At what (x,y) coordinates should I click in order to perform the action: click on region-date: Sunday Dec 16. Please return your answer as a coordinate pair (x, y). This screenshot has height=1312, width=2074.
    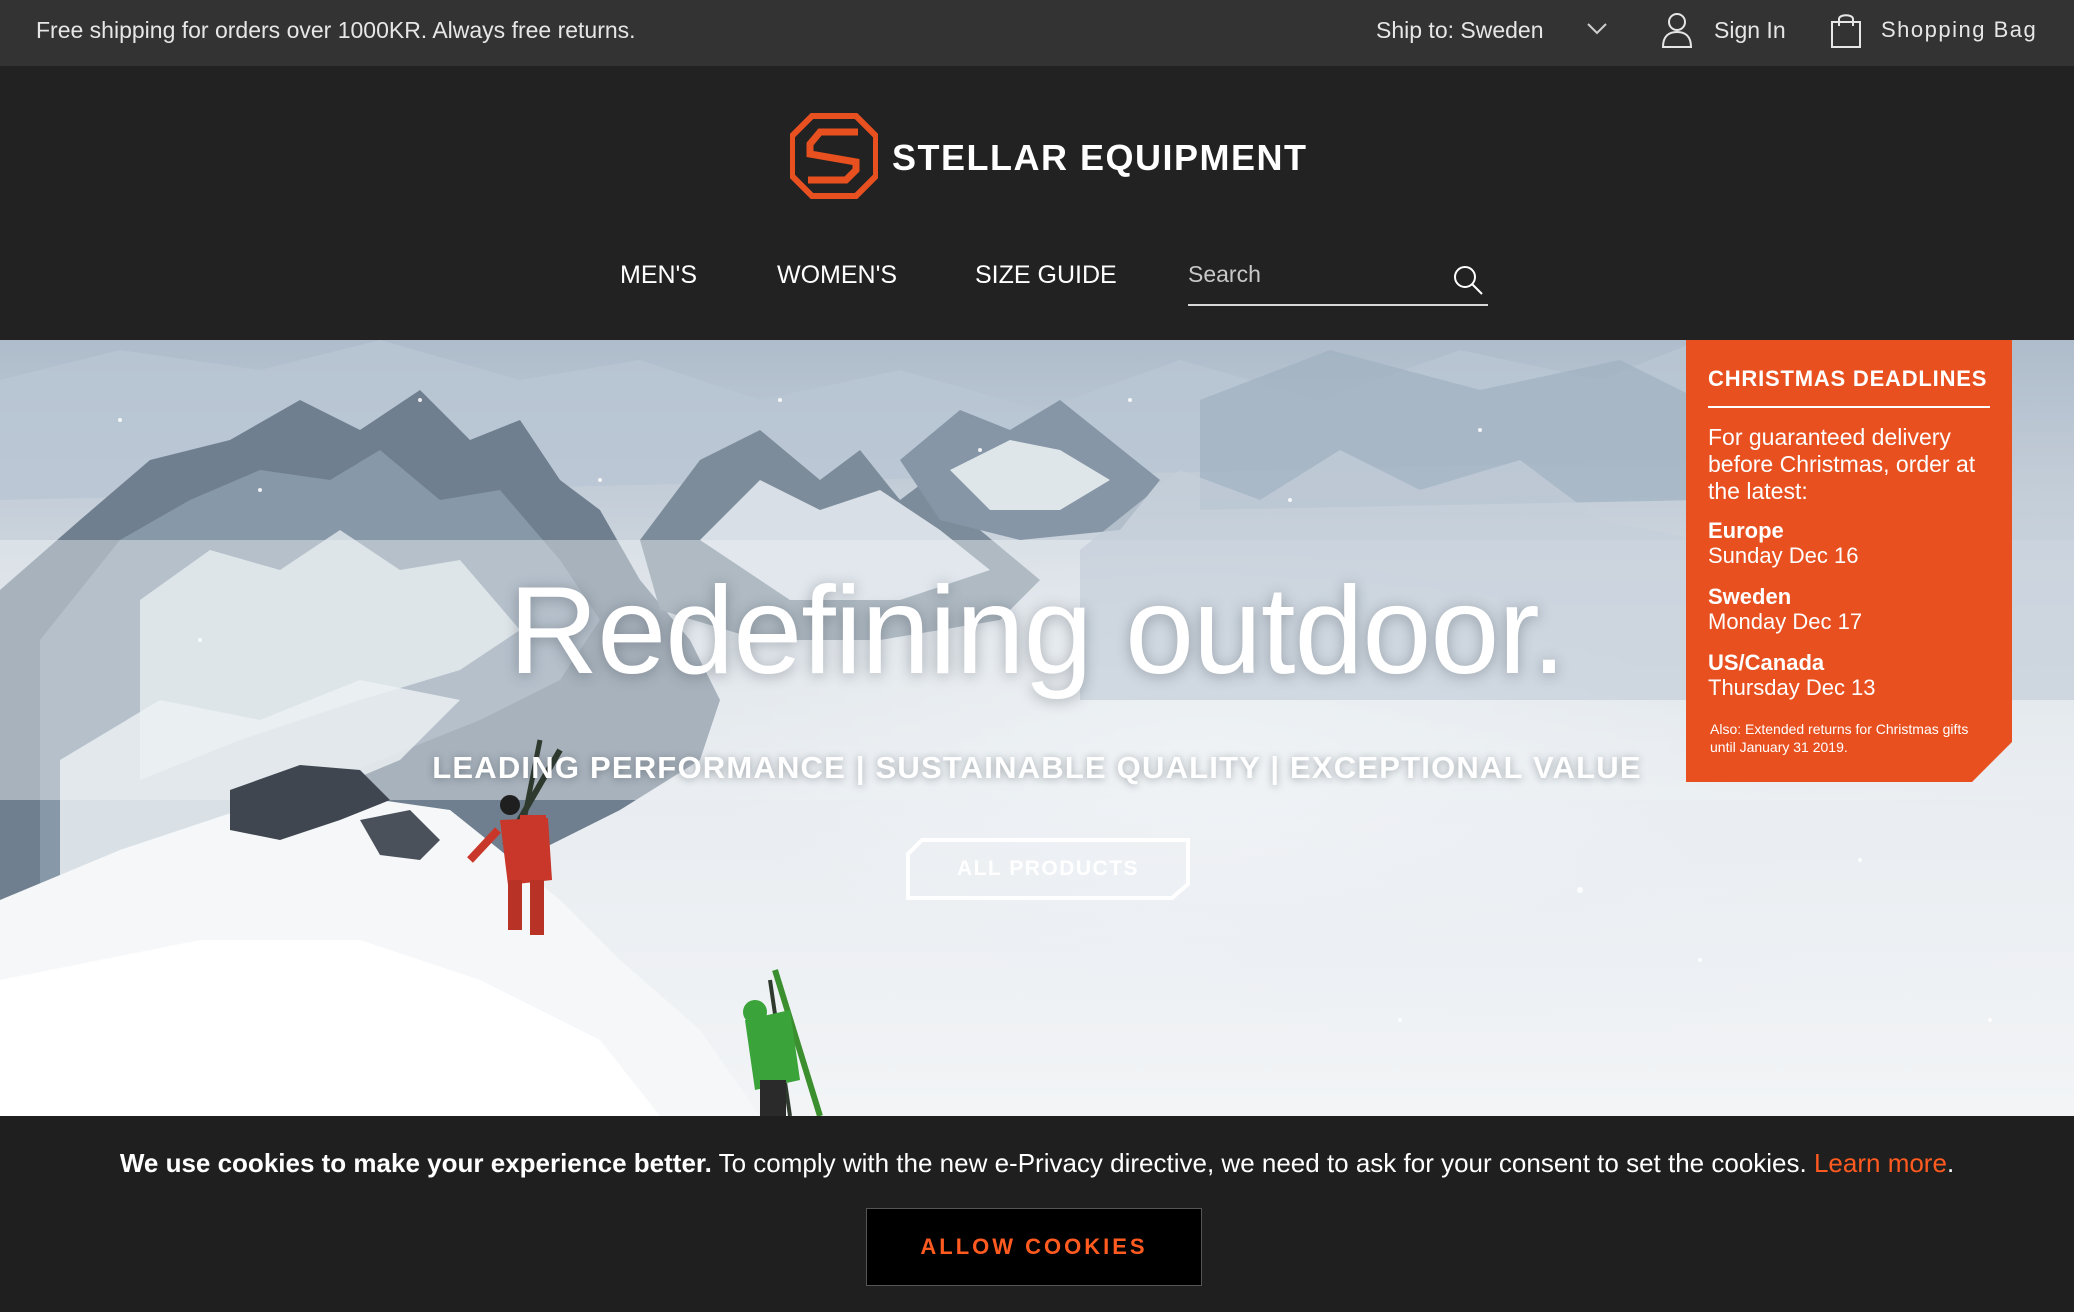
    Looking at the image, I should click on (1783, 555).